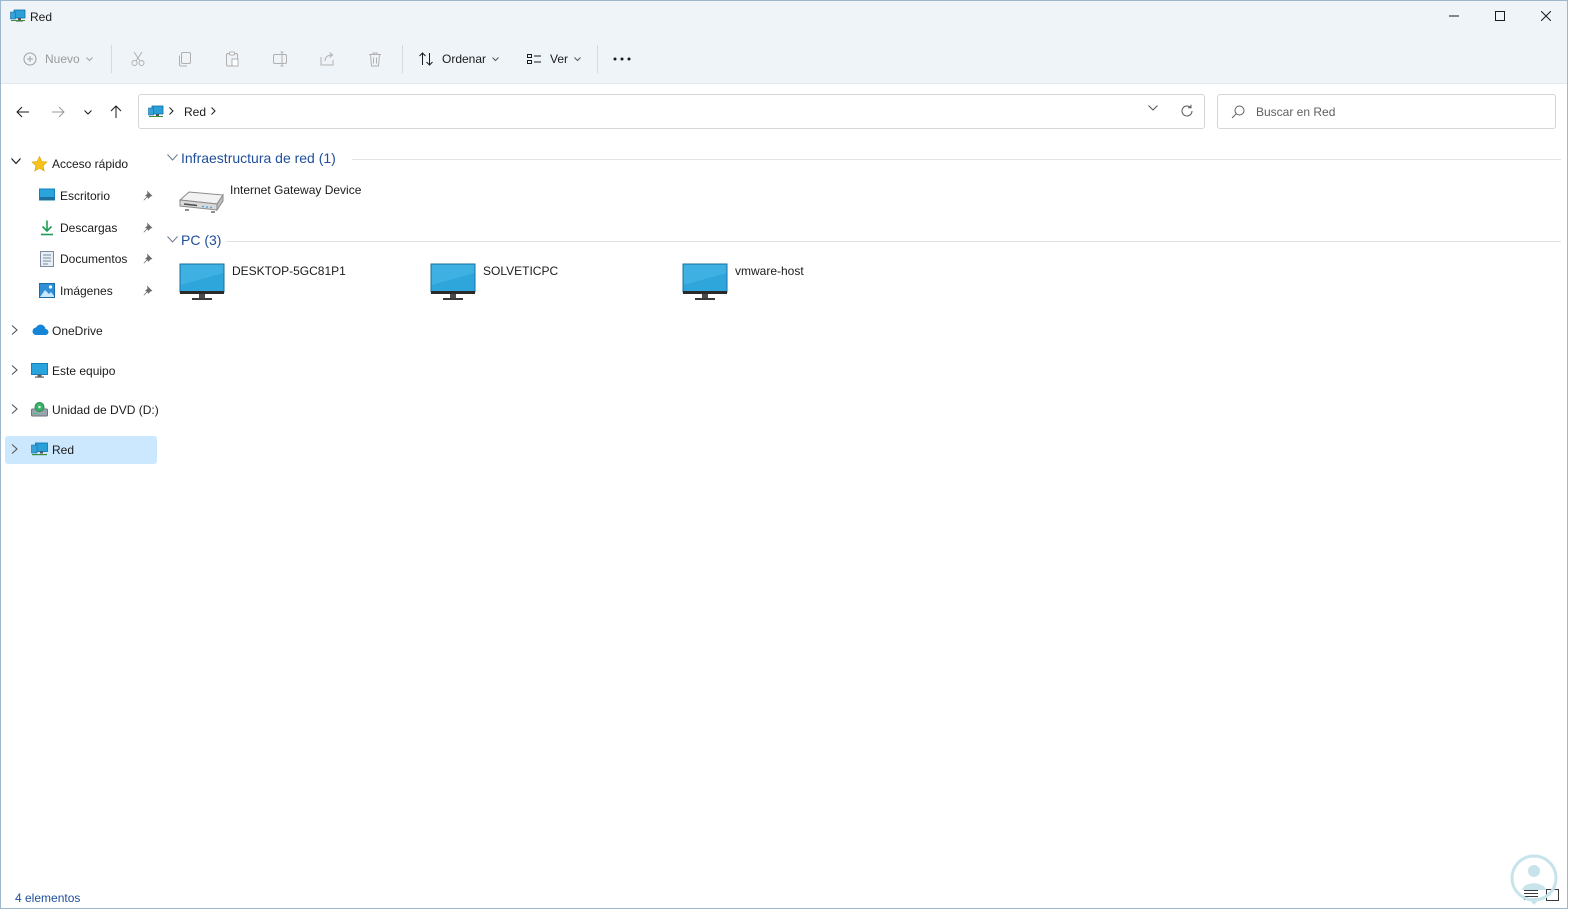  What do you see at coordinates (81, 259) in the screenshot?
I see `sidebar-item-documents: Documentos` at bounding box center [81, 259].